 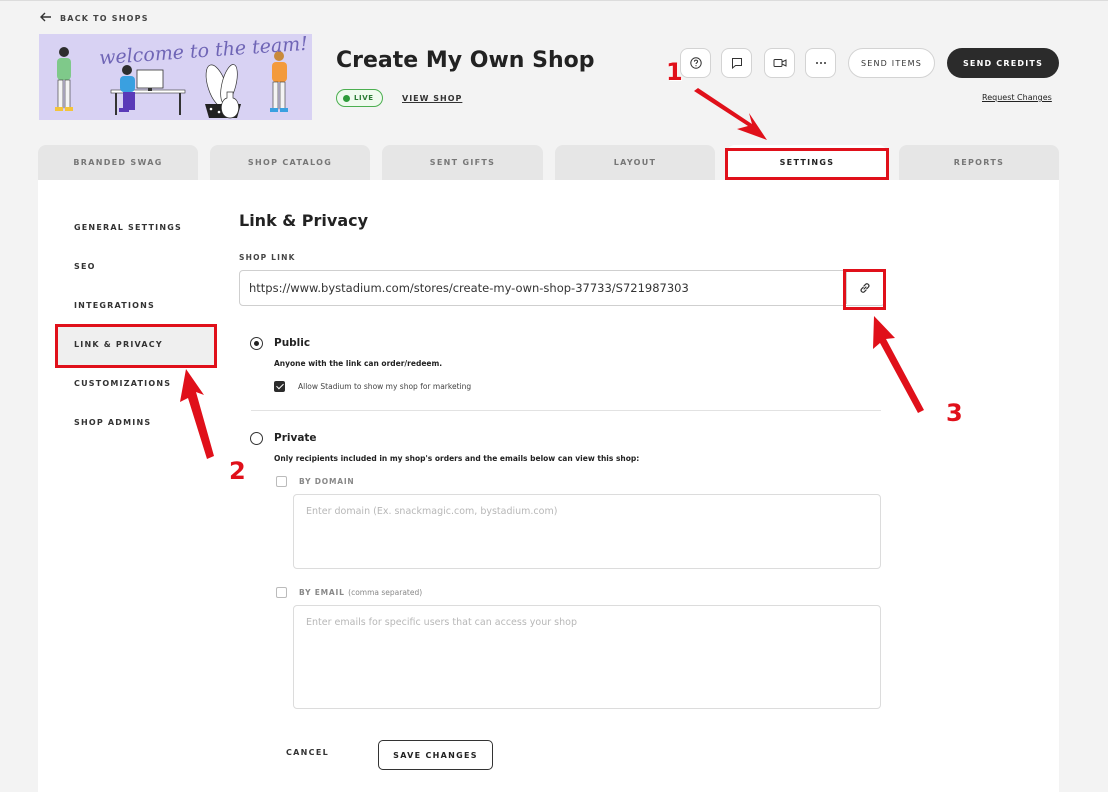 What do you see at coordinates (674, 72) in the screenshot?
I see `annotation-number-1: 1` at bounding box center [674, 72].